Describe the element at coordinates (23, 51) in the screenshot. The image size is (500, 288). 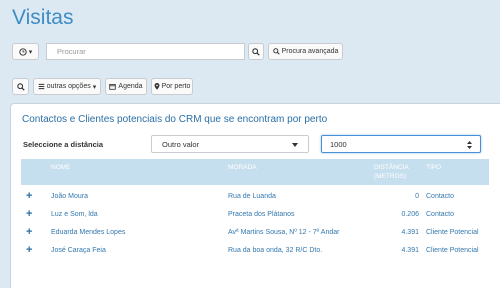
I see `clock-icon` at that location.